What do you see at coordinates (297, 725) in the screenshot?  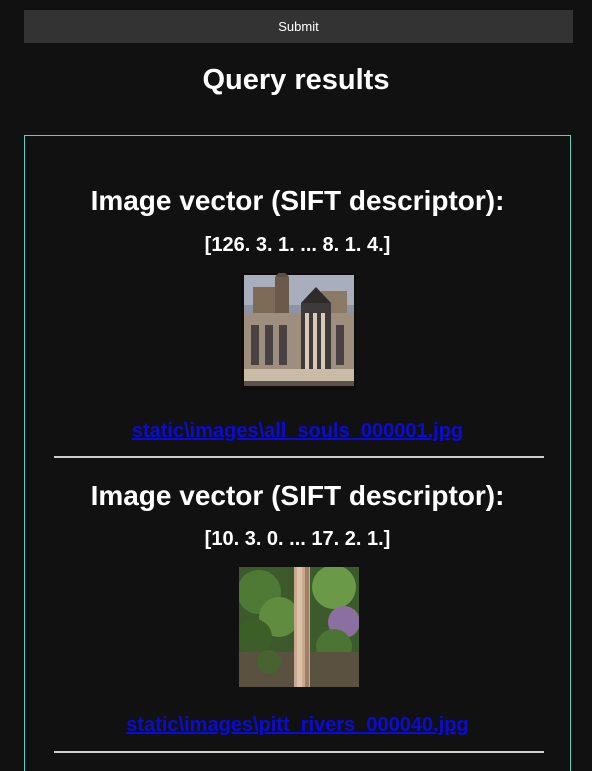 I see `result-file-link: static\images\pitt_rivers_000040.jpg` at bounding box center [297, 725].